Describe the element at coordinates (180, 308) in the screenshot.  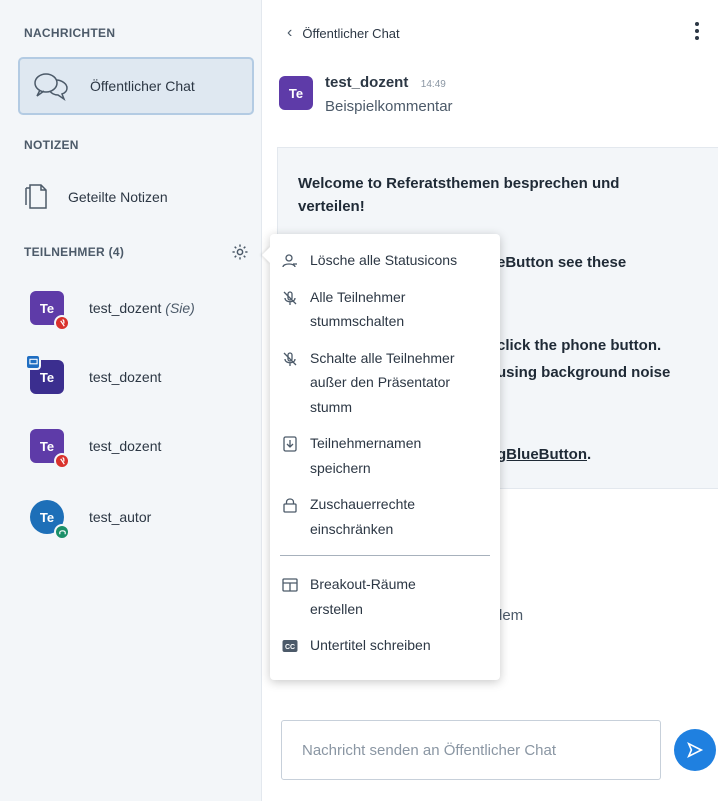
I see `participant-self-suffix: (Sie)` at that location.